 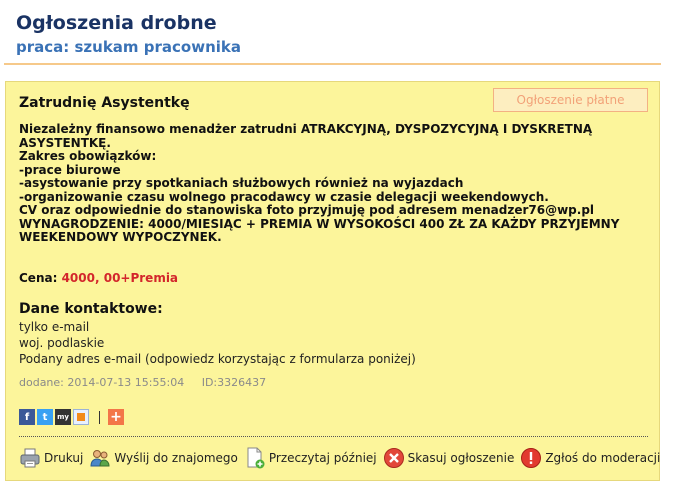 I want to click on contact-heading: Dane kontaktowe:, so click(x=91, y=309).